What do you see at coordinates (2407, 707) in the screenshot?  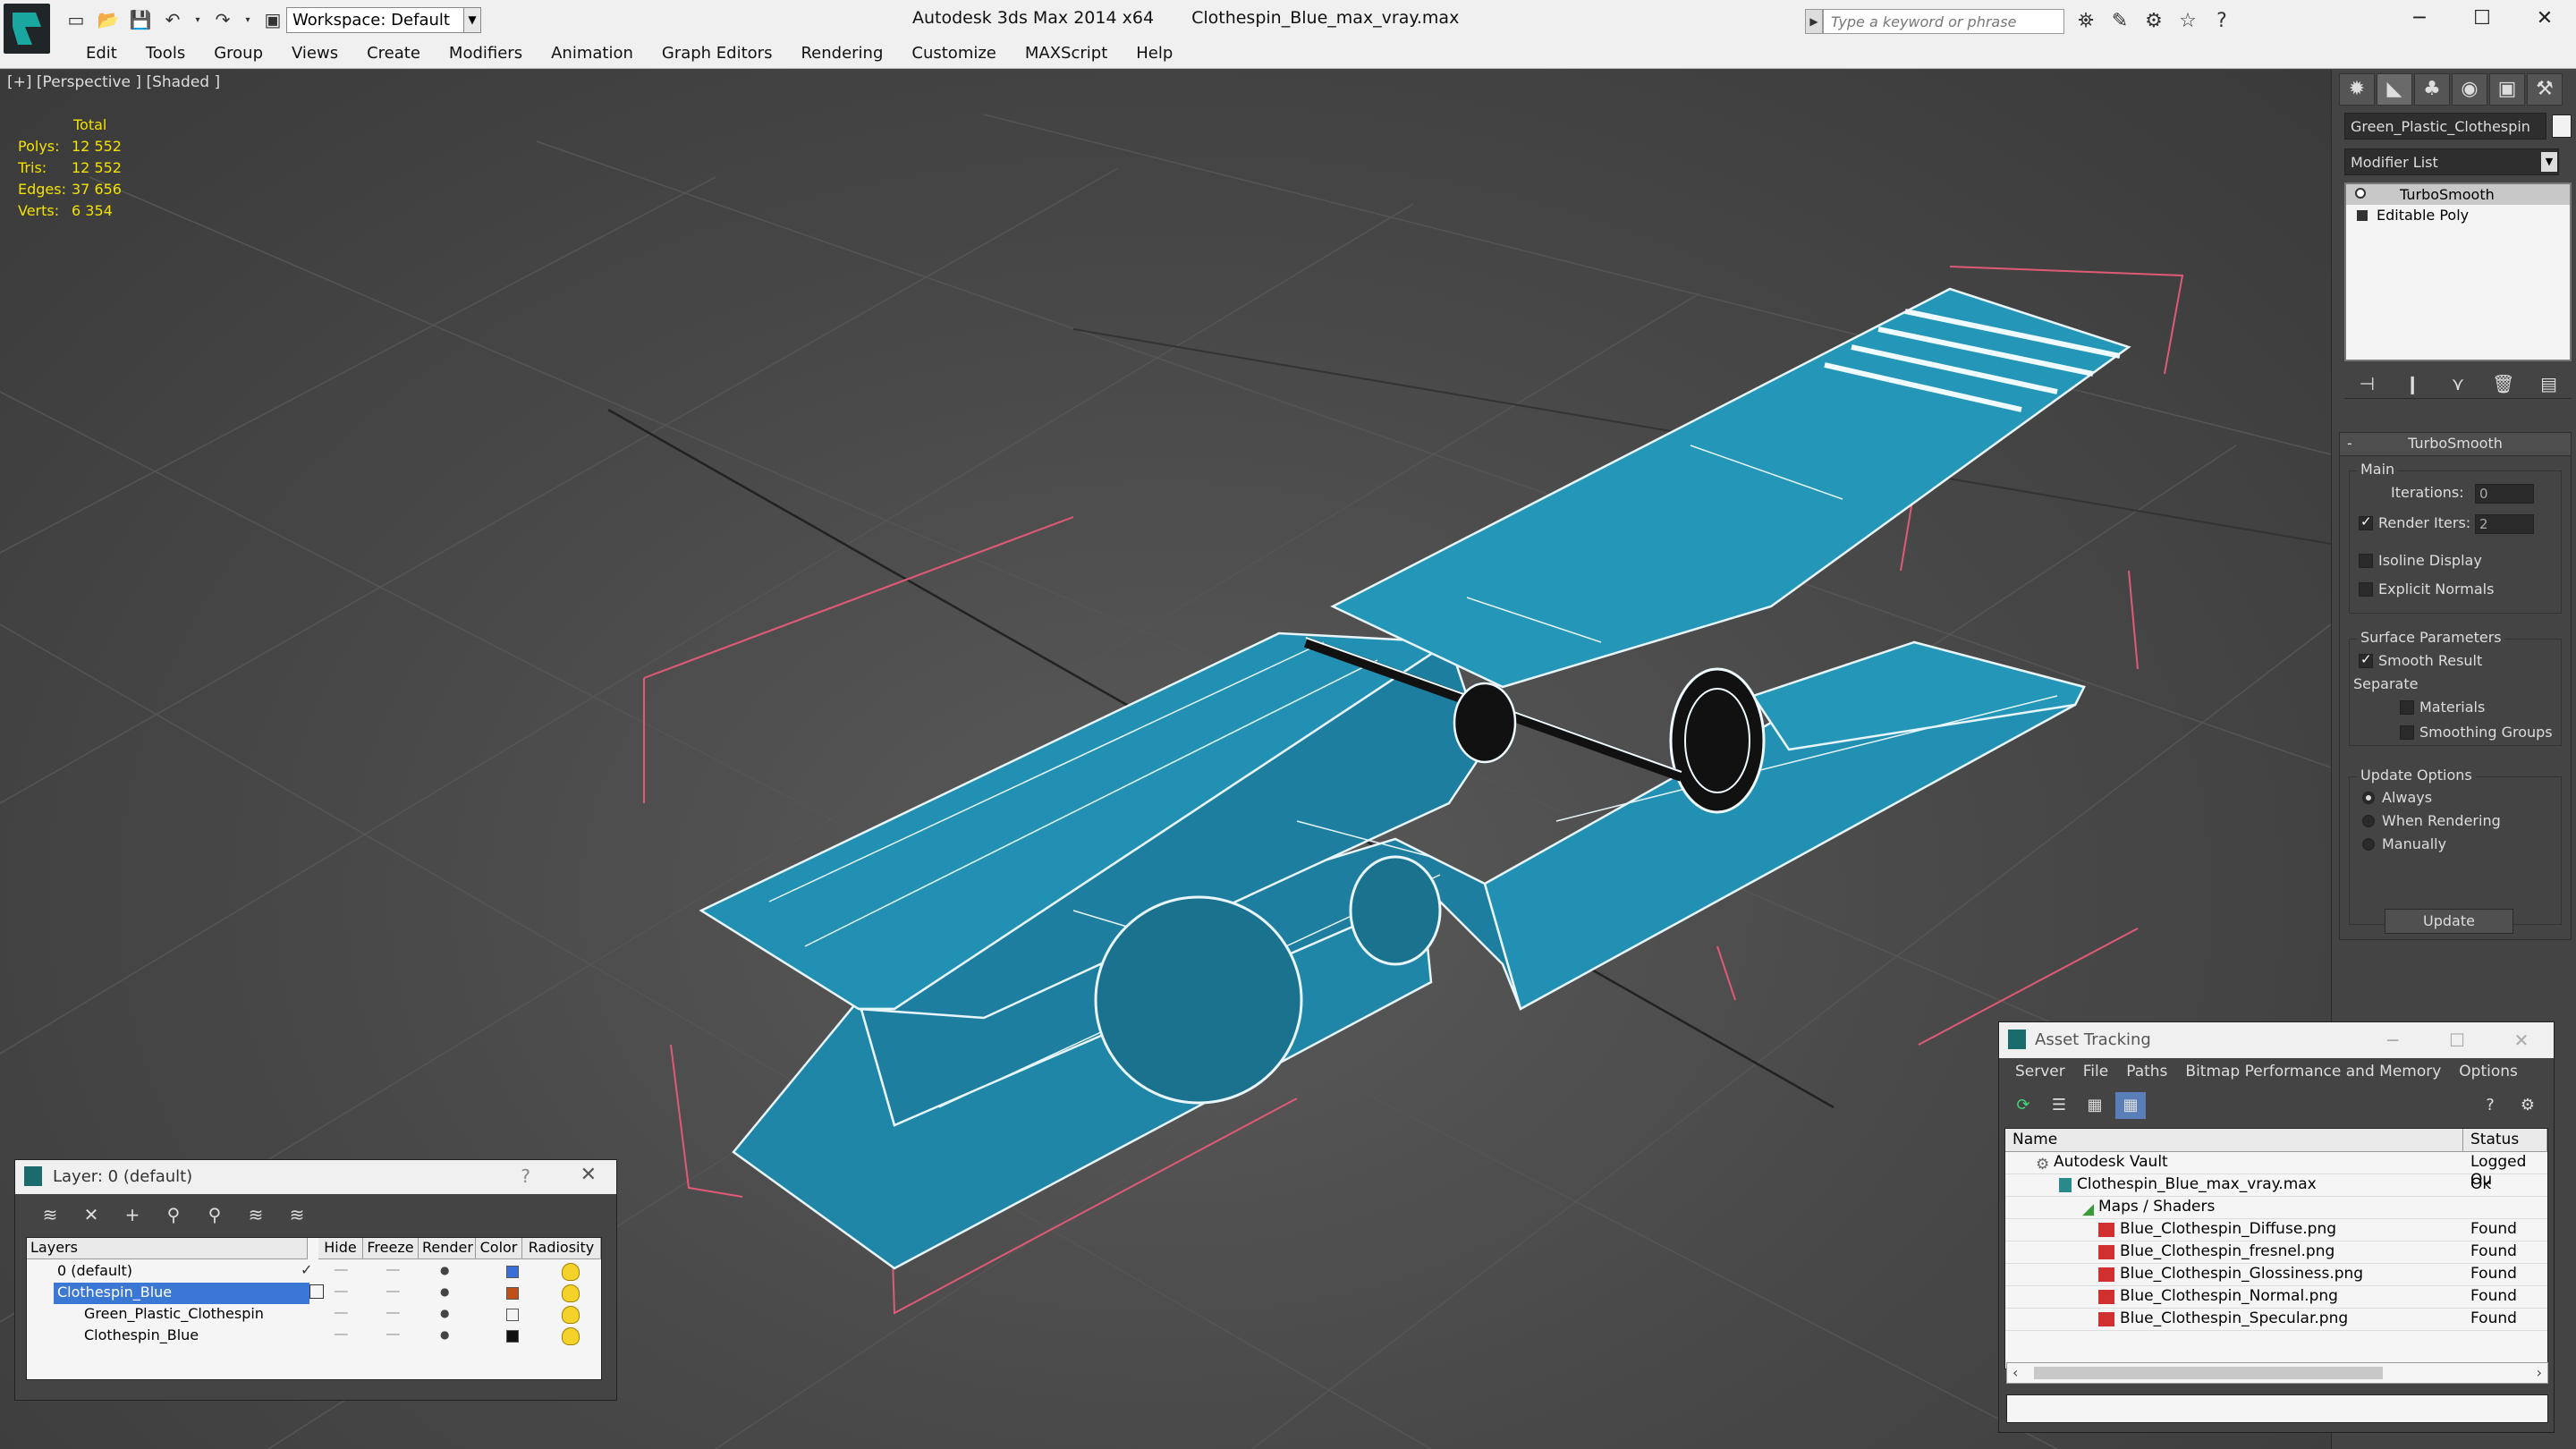 I see `materials-checkbox` at bounding box center [2407, 707].